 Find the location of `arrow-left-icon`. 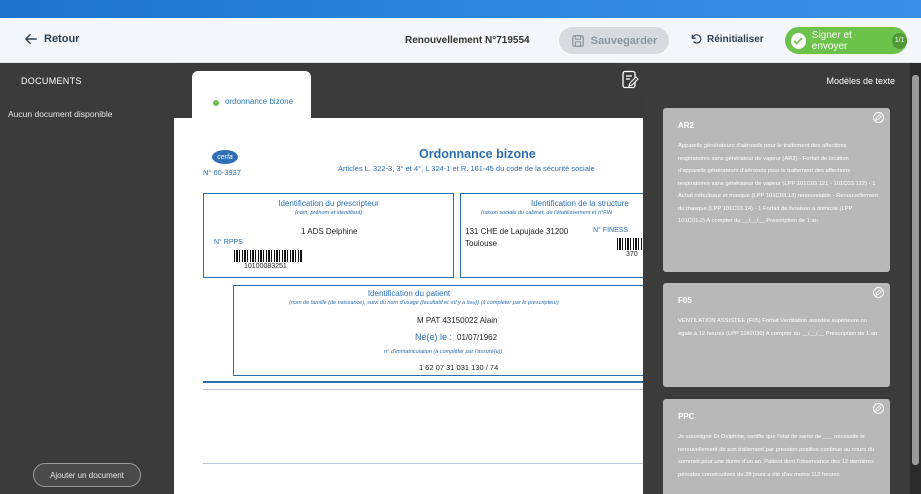

arrow-left-icon is located at coordinates (31, 39).